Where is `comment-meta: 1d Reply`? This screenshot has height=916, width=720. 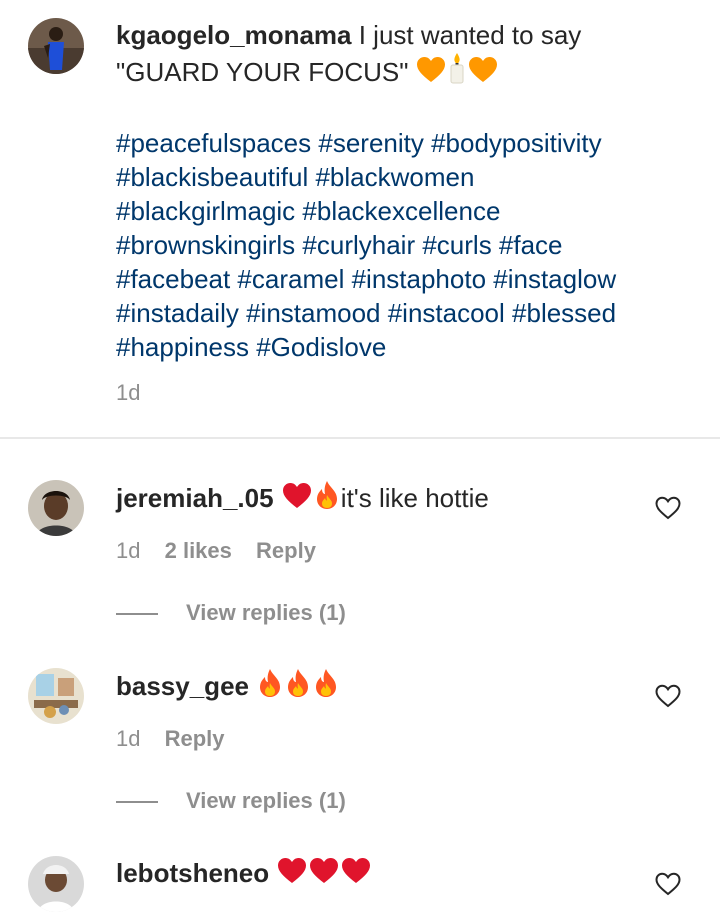
comment-meta: 1d Reply is located at coordinates (179, 739).